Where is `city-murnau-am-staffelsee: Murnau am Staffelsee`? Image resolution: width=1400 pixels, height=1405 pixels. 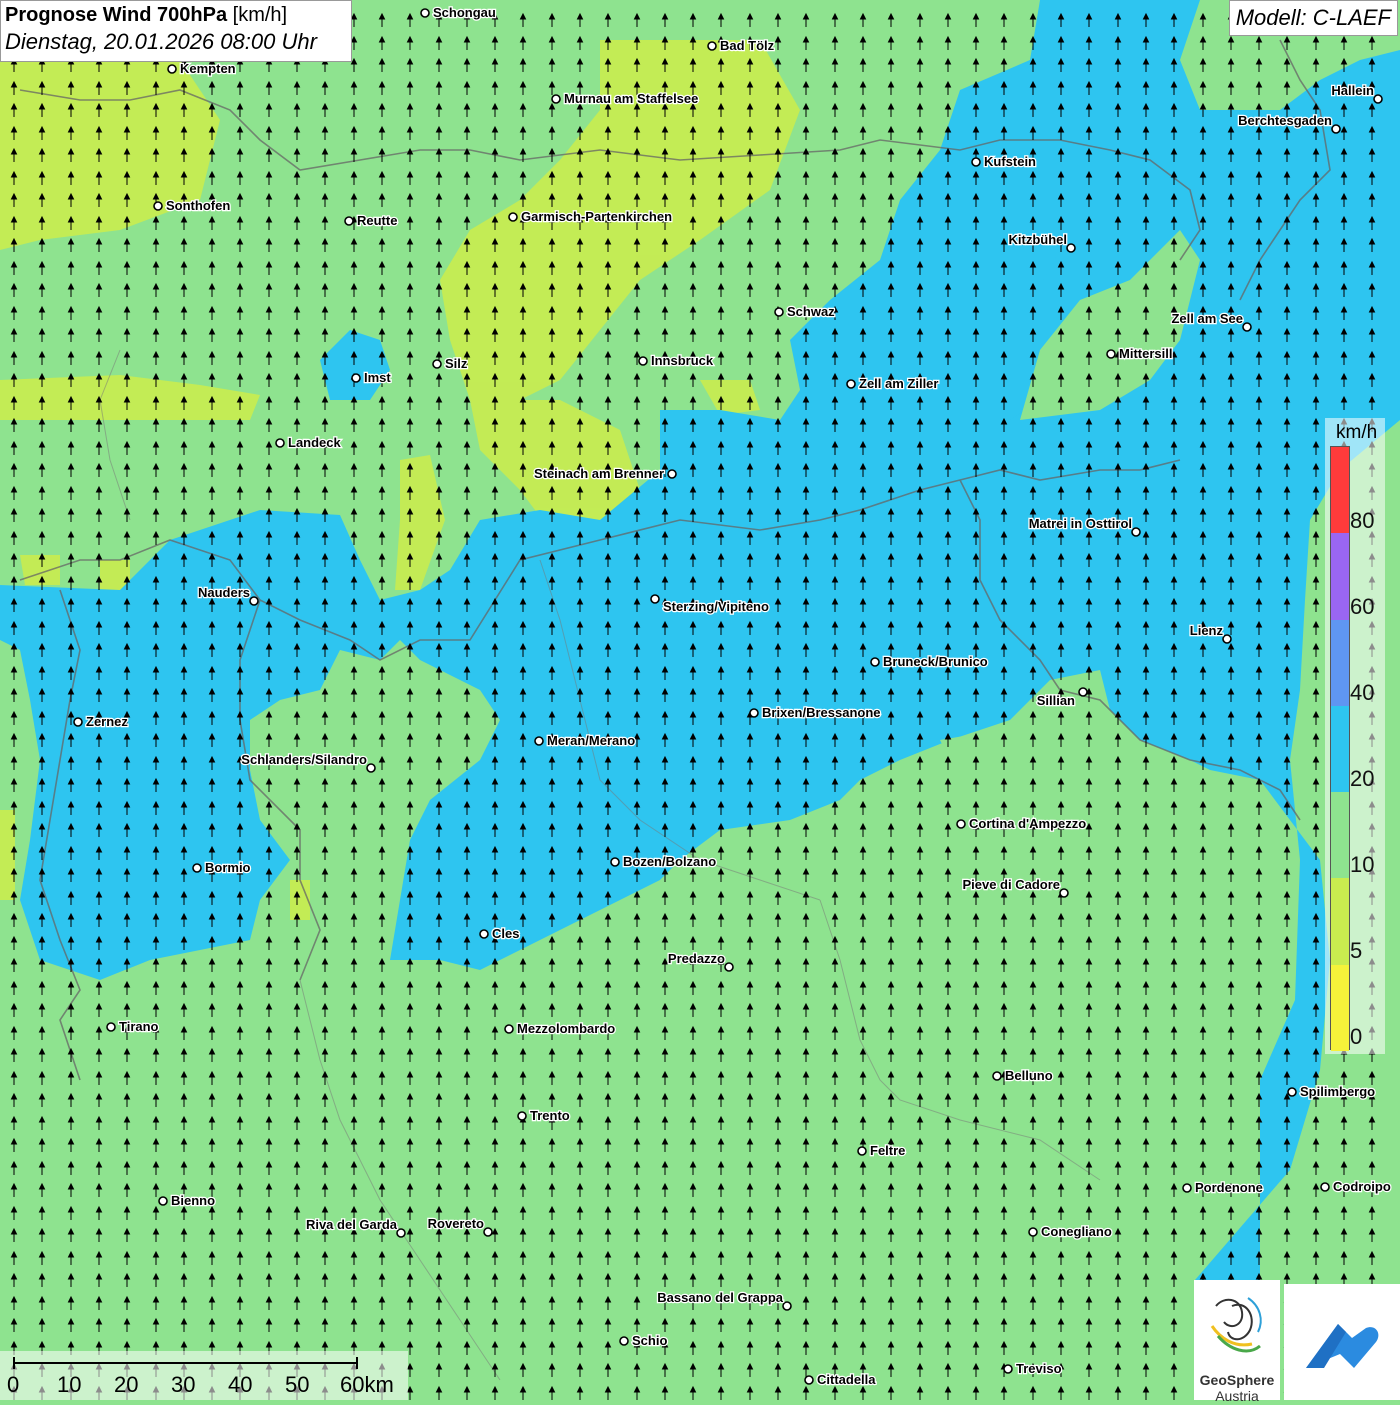 city-murnau-am-staffelsee: Murnau am Staffelsee is located at coordinates (625, 98).